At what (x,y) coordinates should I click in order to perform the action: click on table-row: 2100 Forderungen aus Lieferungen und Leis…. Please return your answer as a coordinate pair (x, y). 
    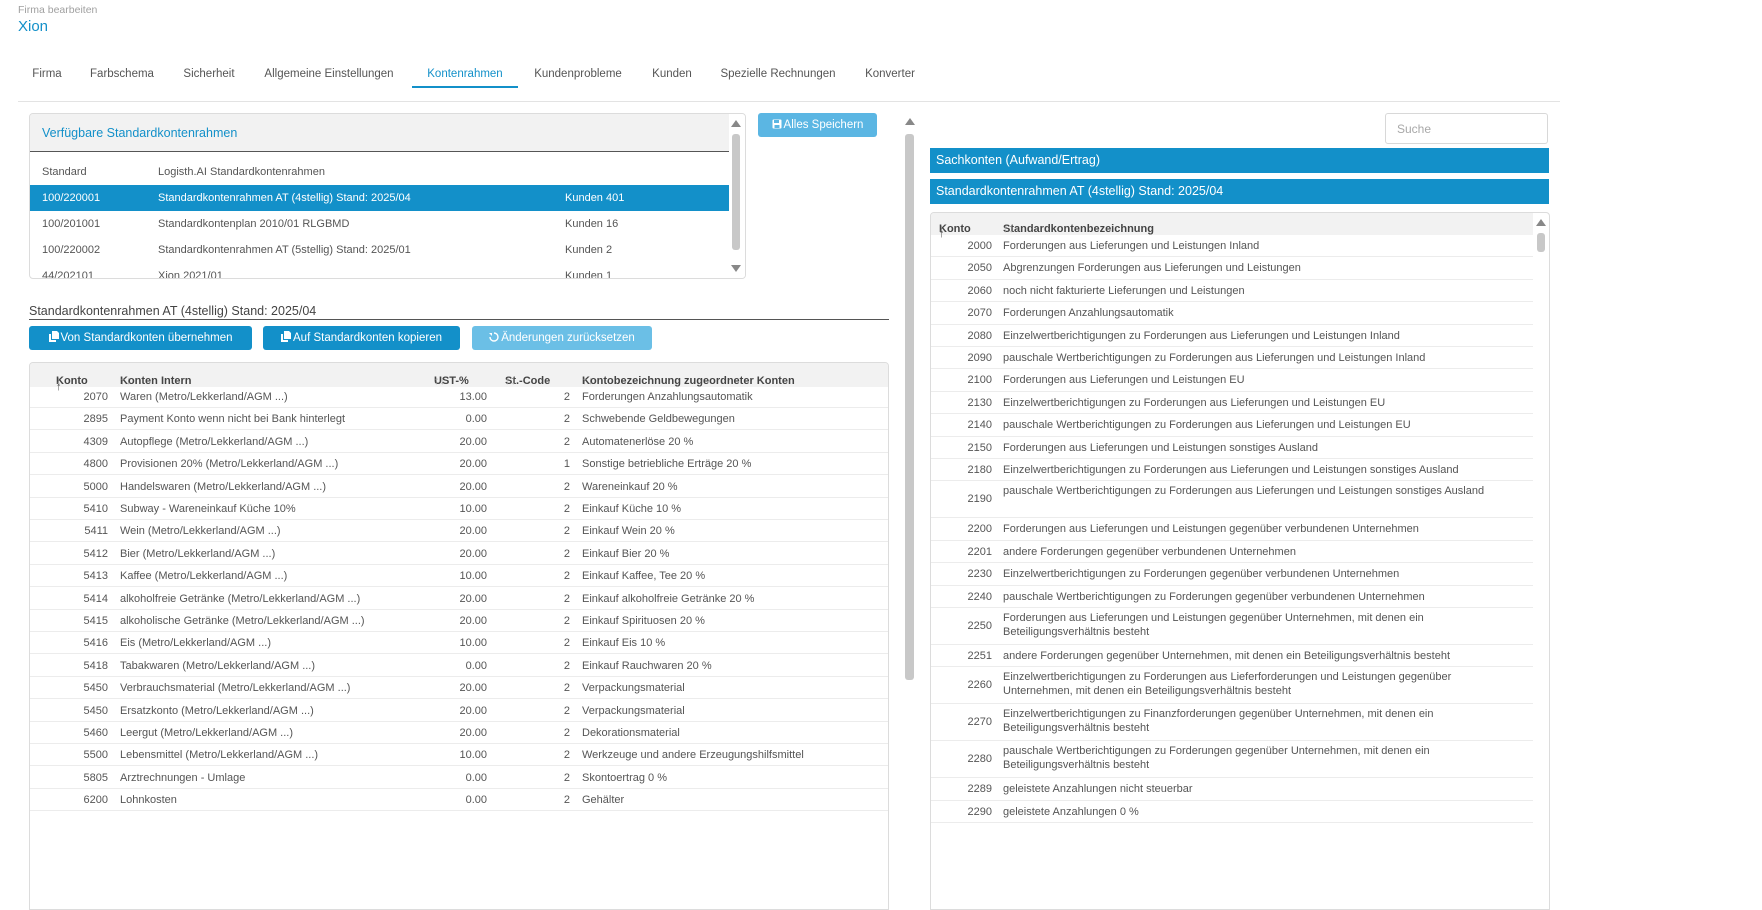
    Looking at the image, I should click on (1232, 380).